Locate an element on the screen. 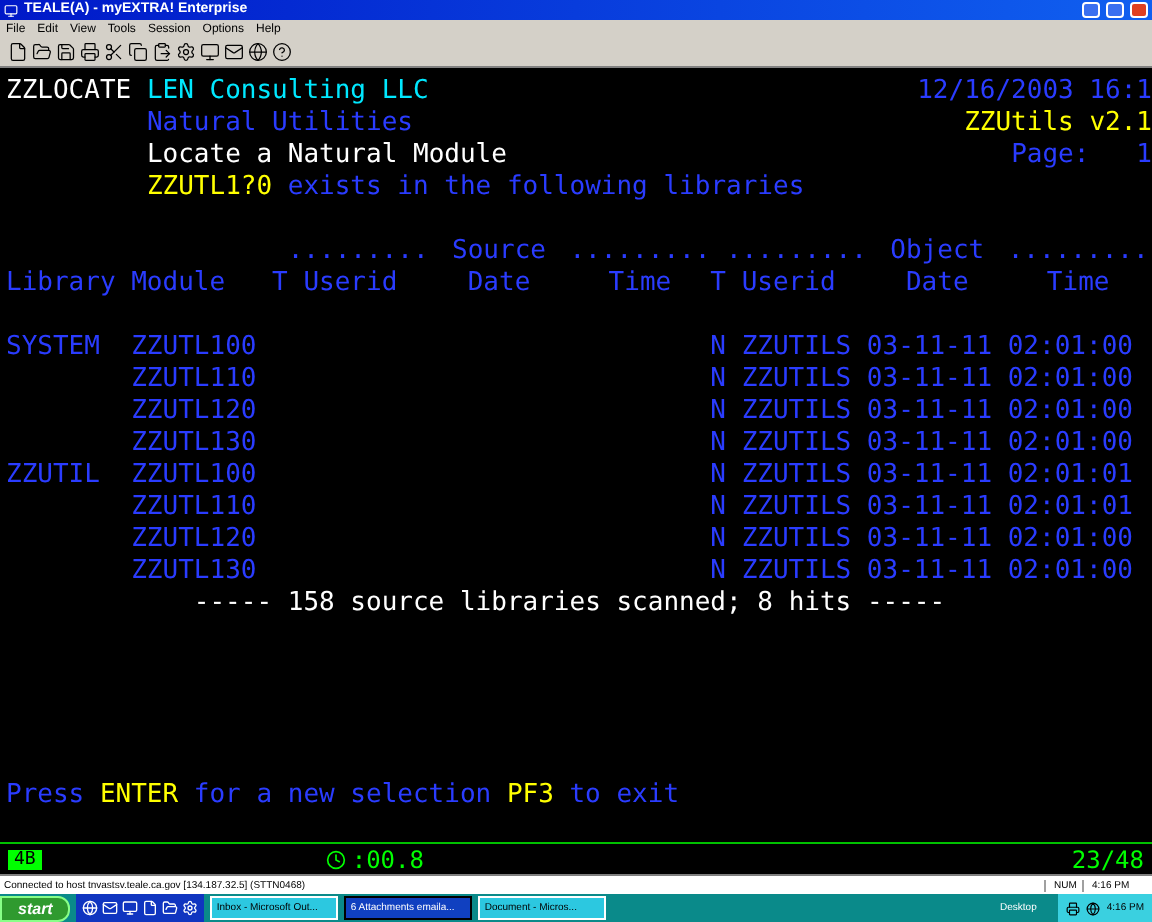 This screenshot has width=1152, height=922. status-indicator: 4B is located at coordinates (25, 859).